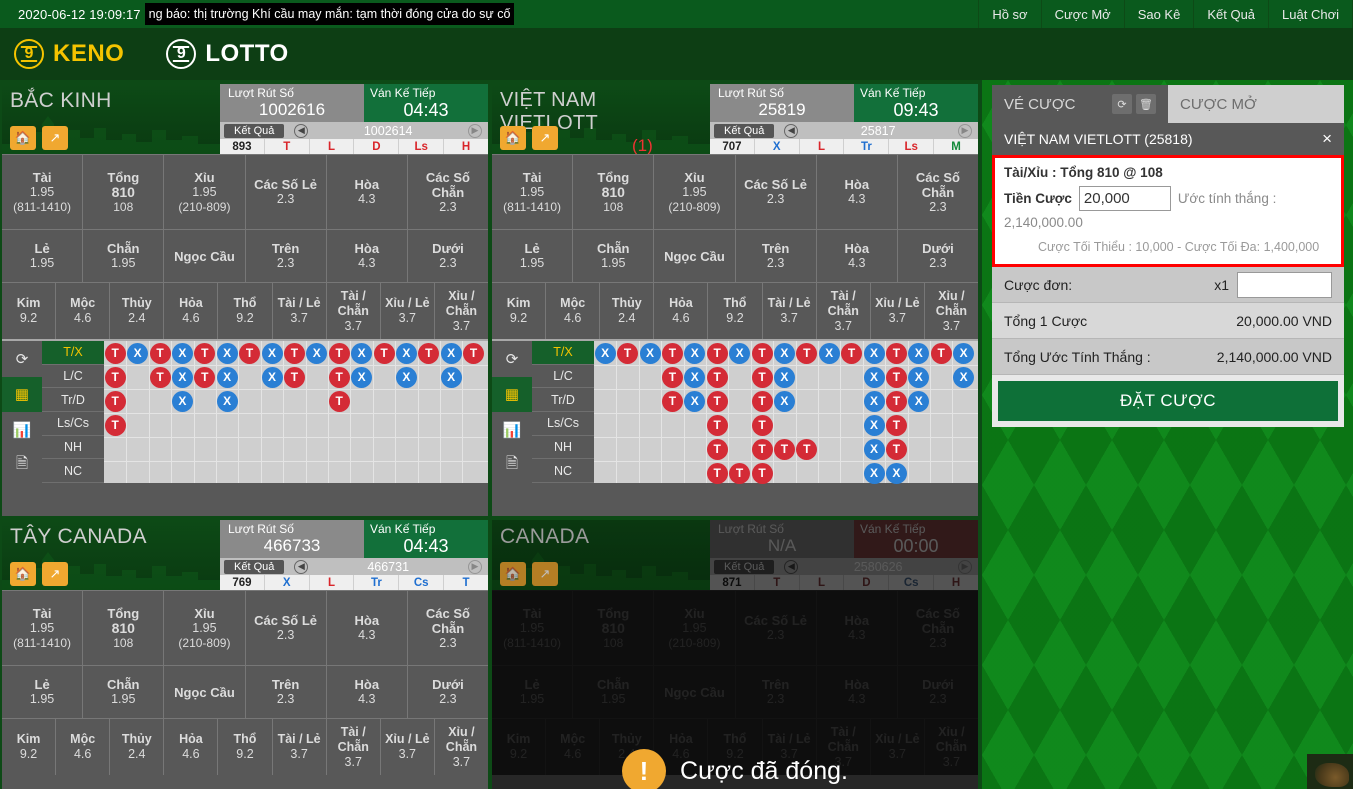 Image resolution: width=1353 pixels, height=789 pixels. I want to click on nav-item-results: Kết Quả, so click(1230, 14).